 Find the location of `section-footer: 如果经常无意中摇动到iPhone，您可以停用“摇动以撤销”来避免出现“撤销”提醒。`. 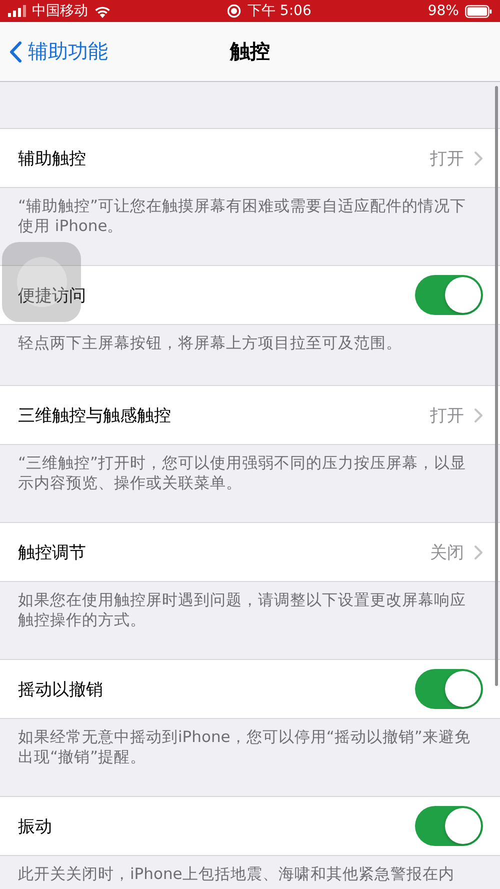

section-footer: 如果经常无意中摇动到iPhone，您可以停用“摇动以撤销”来避免出现“撤销”提醒。 is located at coordinates (250, 757).